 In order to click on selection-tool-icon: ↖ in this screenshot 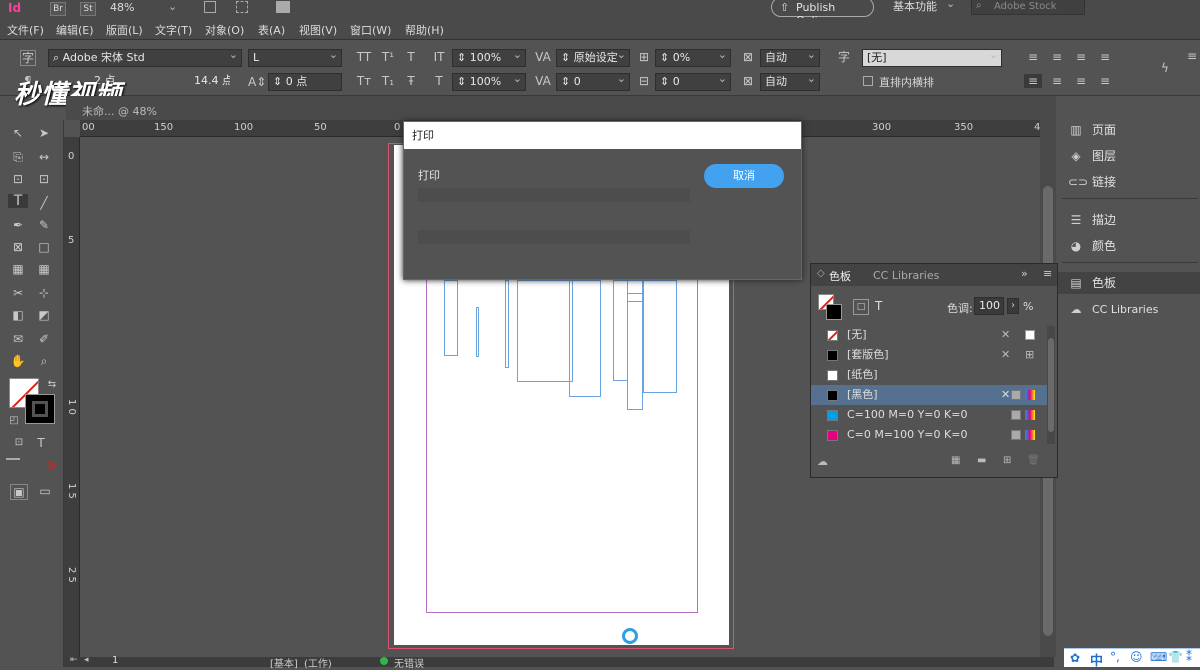, I will do `click(18, 133)`.